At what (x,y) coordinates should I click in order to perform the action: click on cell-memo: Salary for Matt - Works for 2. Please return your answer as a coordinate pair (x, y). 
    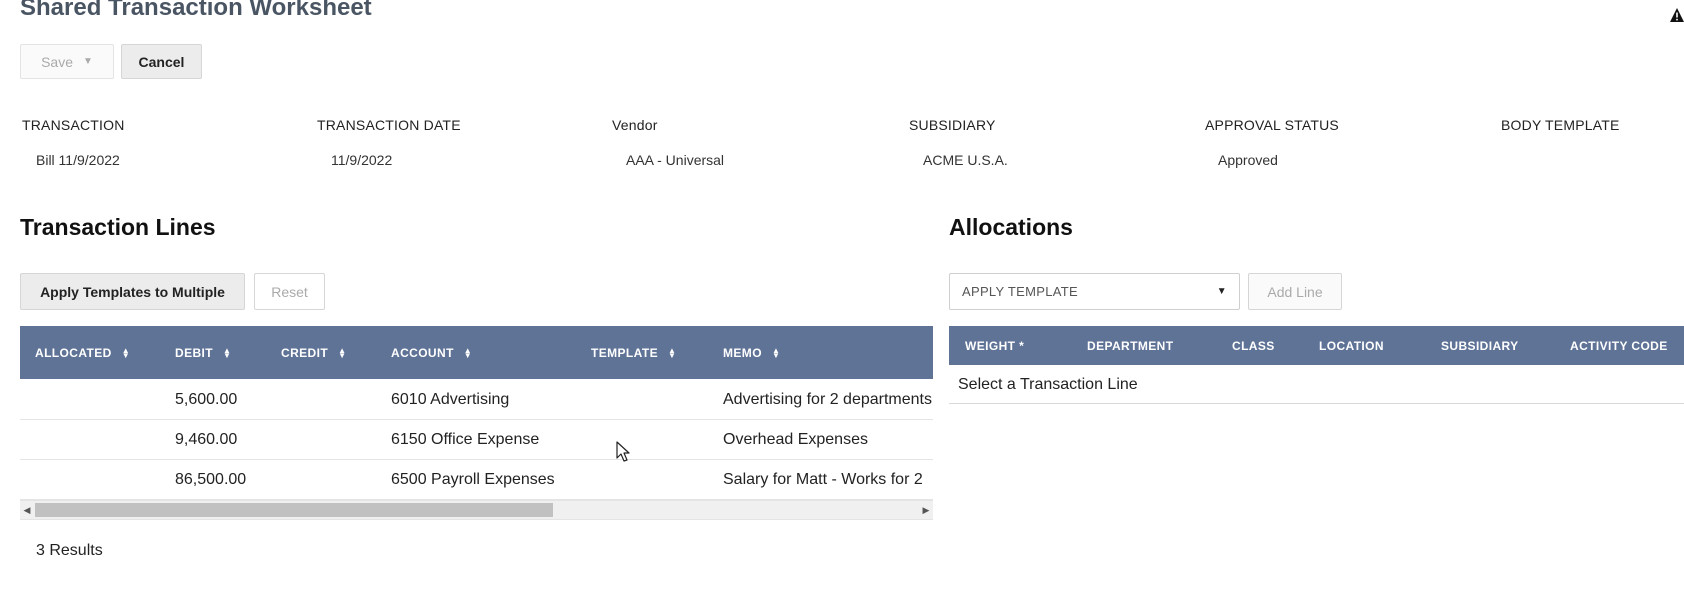
    Looking at the image, I should click on (823, 479).